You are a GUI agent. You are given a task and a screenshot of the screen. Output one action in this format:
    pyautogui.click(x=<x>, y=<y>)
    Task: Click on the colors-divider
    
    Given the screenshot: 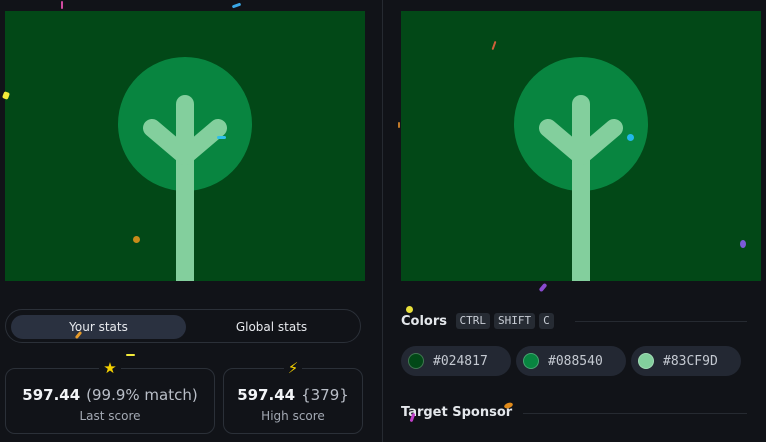 What is the action you would take?
    pyautogui.click(x=661, y=321)
    